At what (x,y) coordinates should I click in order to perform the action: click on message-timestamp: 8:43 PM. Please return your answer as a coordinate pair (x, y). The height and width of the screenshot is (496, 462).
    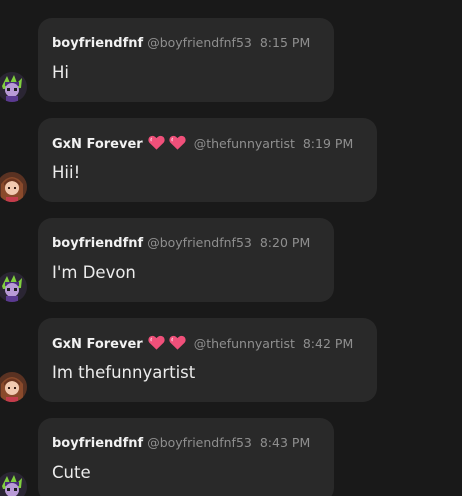
    Looking at the image, I should click on (285, 442).